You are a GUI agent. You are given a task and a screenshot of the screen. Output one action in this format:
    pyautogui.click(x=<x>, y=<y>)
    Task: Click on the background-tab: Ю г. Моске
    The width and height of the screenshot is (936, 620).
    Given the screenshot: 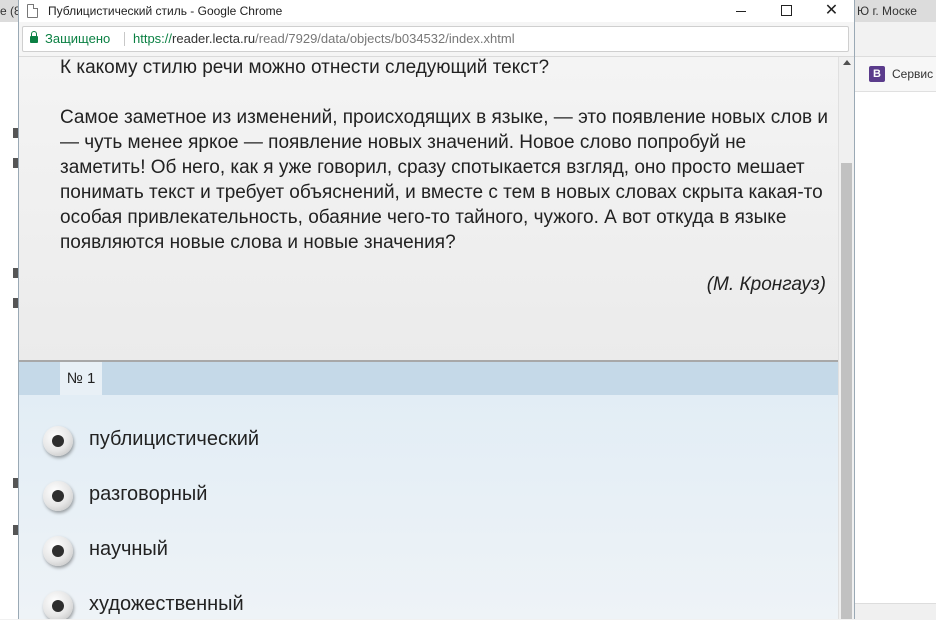 What is the action you would take?
    pyautogui.click(x=895, y=11)
    